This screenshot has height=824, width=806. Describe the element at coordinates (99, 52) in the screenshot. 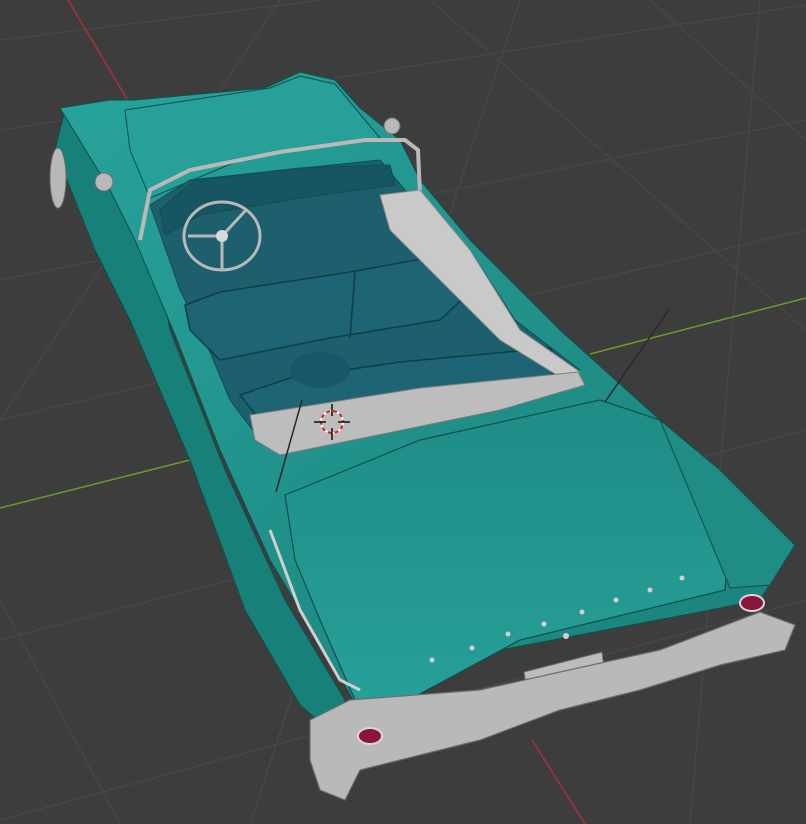

I see `x-axis-line` at that location.